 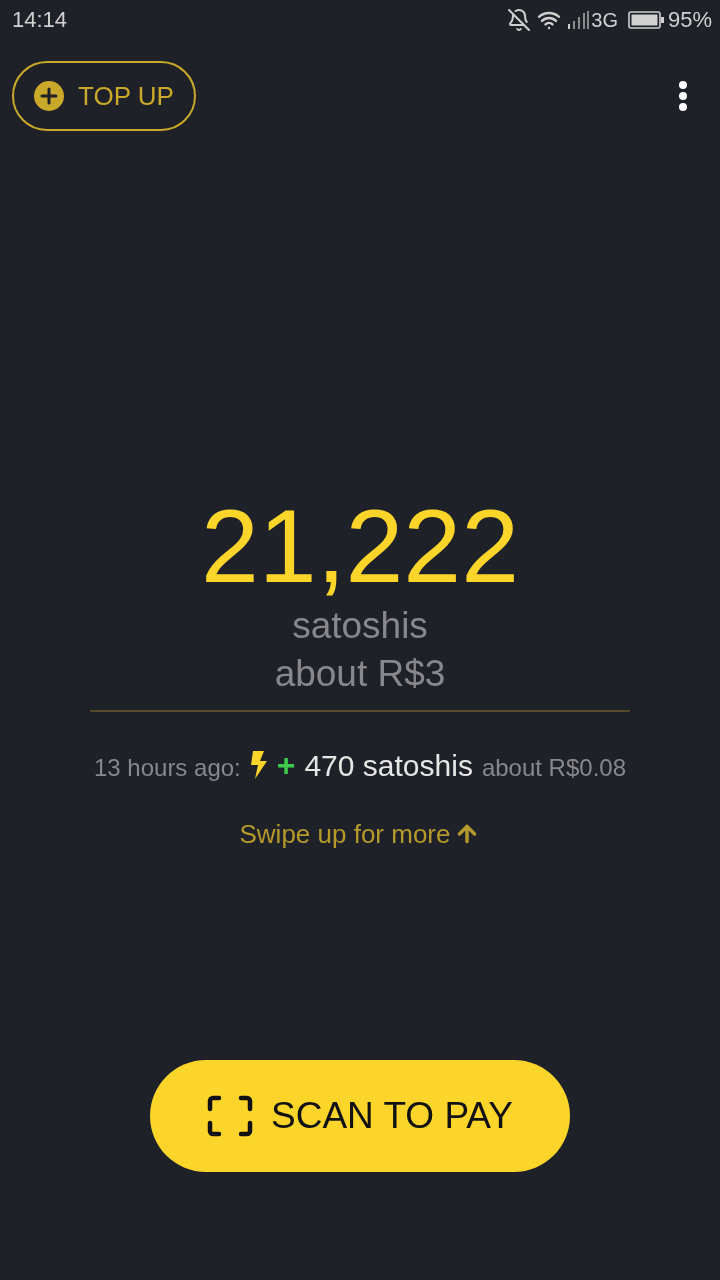 What do you see at coordinates (578, 20) in the screenshot?
I see `signal-icon` at bounding box center [578, 20].